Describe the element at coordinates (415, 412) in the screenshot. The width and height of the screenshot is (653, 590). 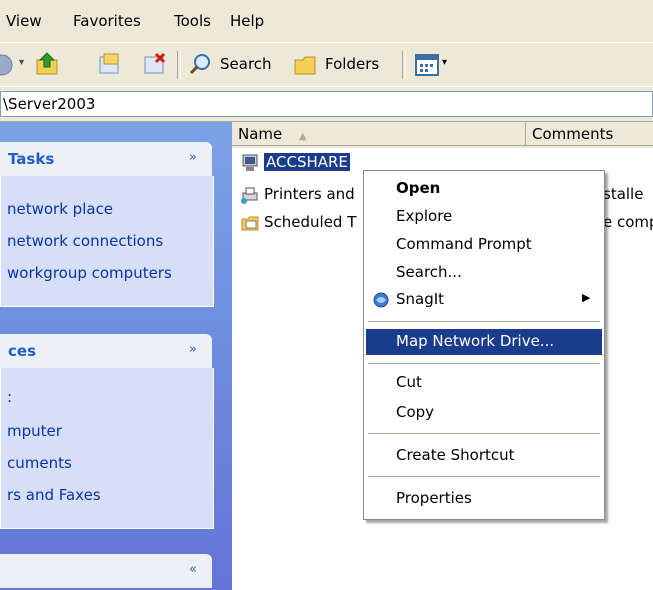
I see `menu-item-copy: Copy` at that location.